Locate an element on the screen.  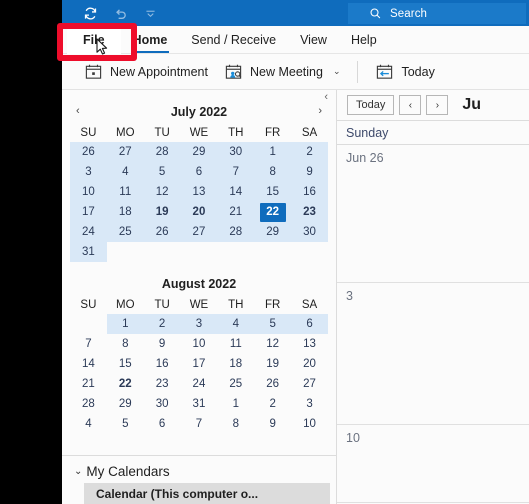
tab-file: File is located at coordinates (94, 39).